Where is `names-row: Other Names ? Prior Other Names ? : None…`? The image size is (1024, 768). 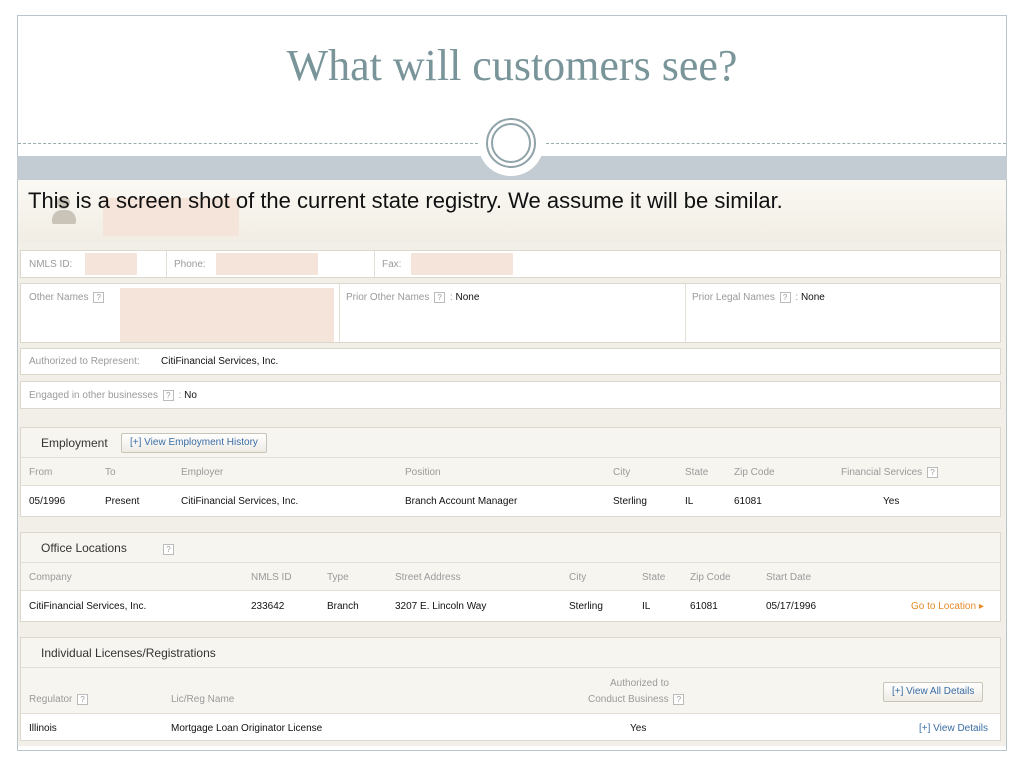
names-row: Other Names ? Prior Other Names ? : None… is located at coordinates (510, 313).